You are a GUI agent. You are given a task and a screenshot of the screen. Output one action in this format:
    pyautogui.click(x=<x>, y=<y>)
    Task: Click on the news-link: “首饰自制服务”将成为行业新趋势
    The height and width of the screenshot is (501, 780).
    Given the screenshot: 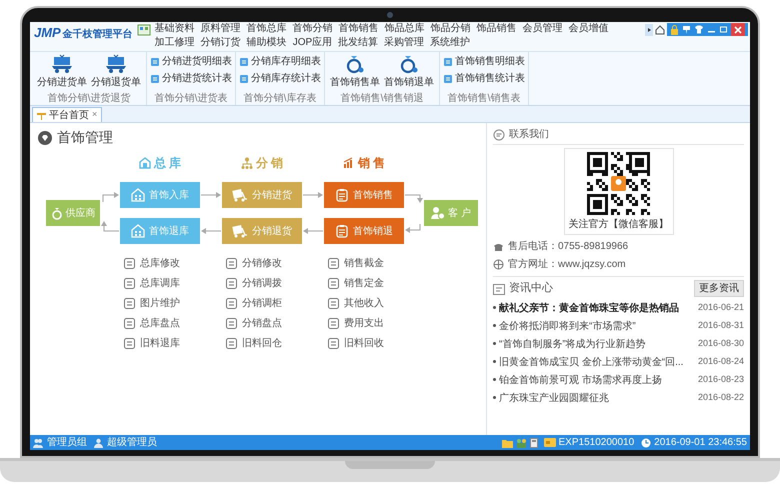 What is the action you would take?
    pyautogui.click(x=597, y=344)
    